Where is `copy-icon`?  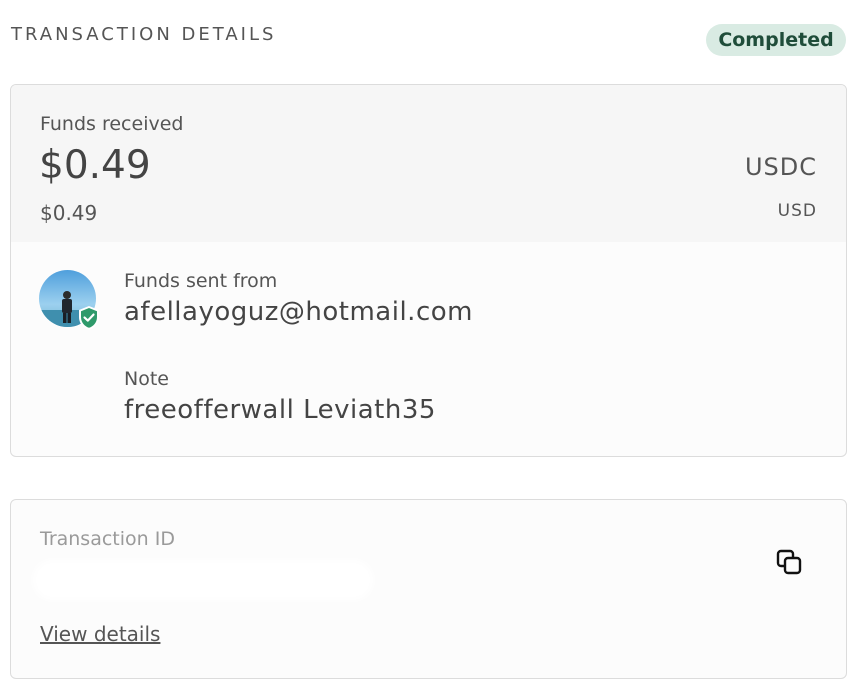
copy-icon is located at coordinates (789, 562).